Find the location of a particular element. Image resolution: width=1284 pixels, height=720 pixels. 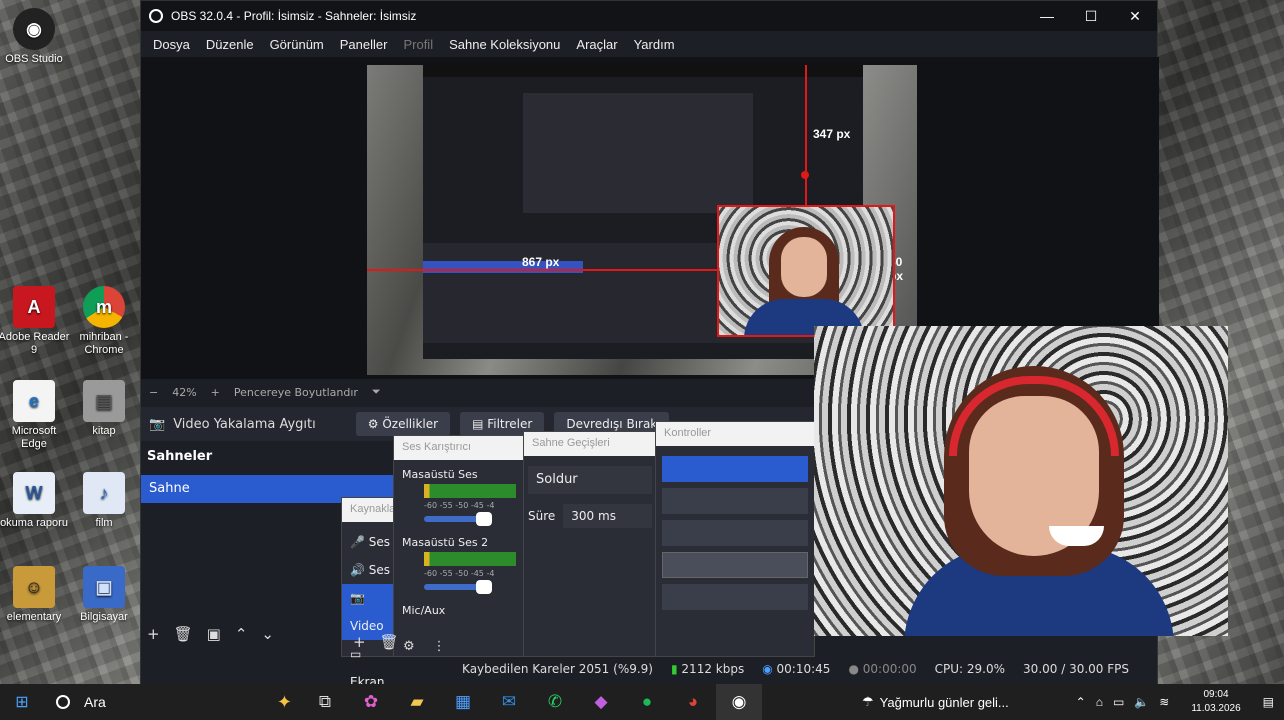

add-scene-icon: + is located at coordinates (153, 634).